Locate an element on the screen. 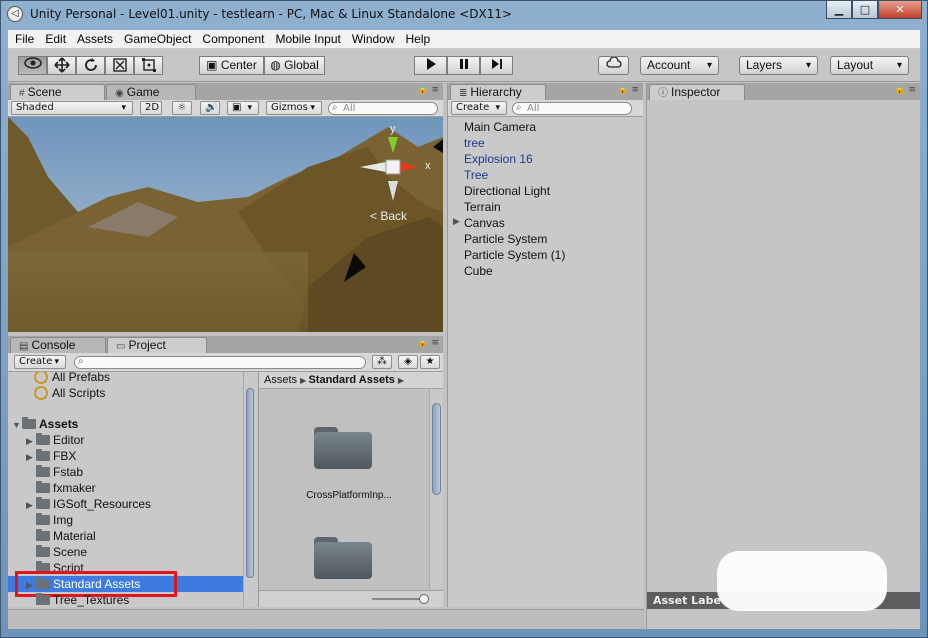 Image resolution: width=928 pixels, height=638 pixels. project-tabstrip: ▤ Console ▭ Project 🔒 ≡ is located at coordinates (225, 344).